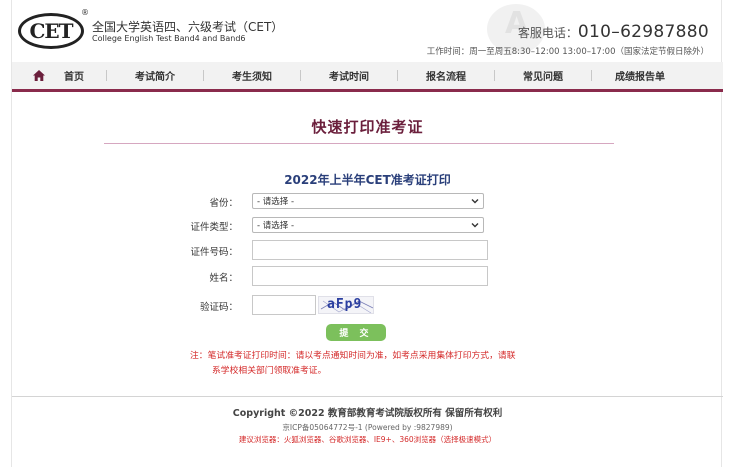 Image resolution: width=732 pixels, height=467 pixels. What do you see at coordinates (367, 127) in the screenshot?
I see `page-title: 快速打印准考证` at bounding box center [367, 127].